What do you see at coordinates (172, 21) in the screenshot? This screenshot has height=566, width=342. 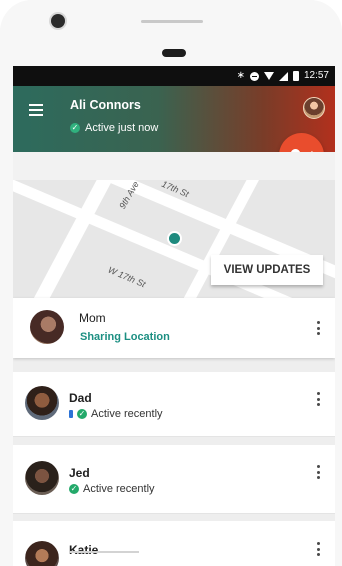 I see `speaker-grille` at bounding box center [172, 21].